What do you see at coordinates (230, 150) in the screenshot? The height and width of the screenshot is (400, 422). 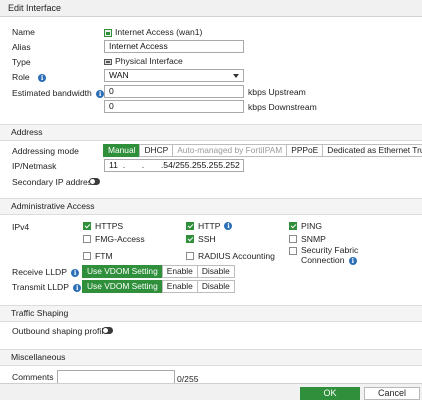 I see `mode-fortiipam-option: Auto-managed by FortiIPAM` at bounding box center [230, 150].